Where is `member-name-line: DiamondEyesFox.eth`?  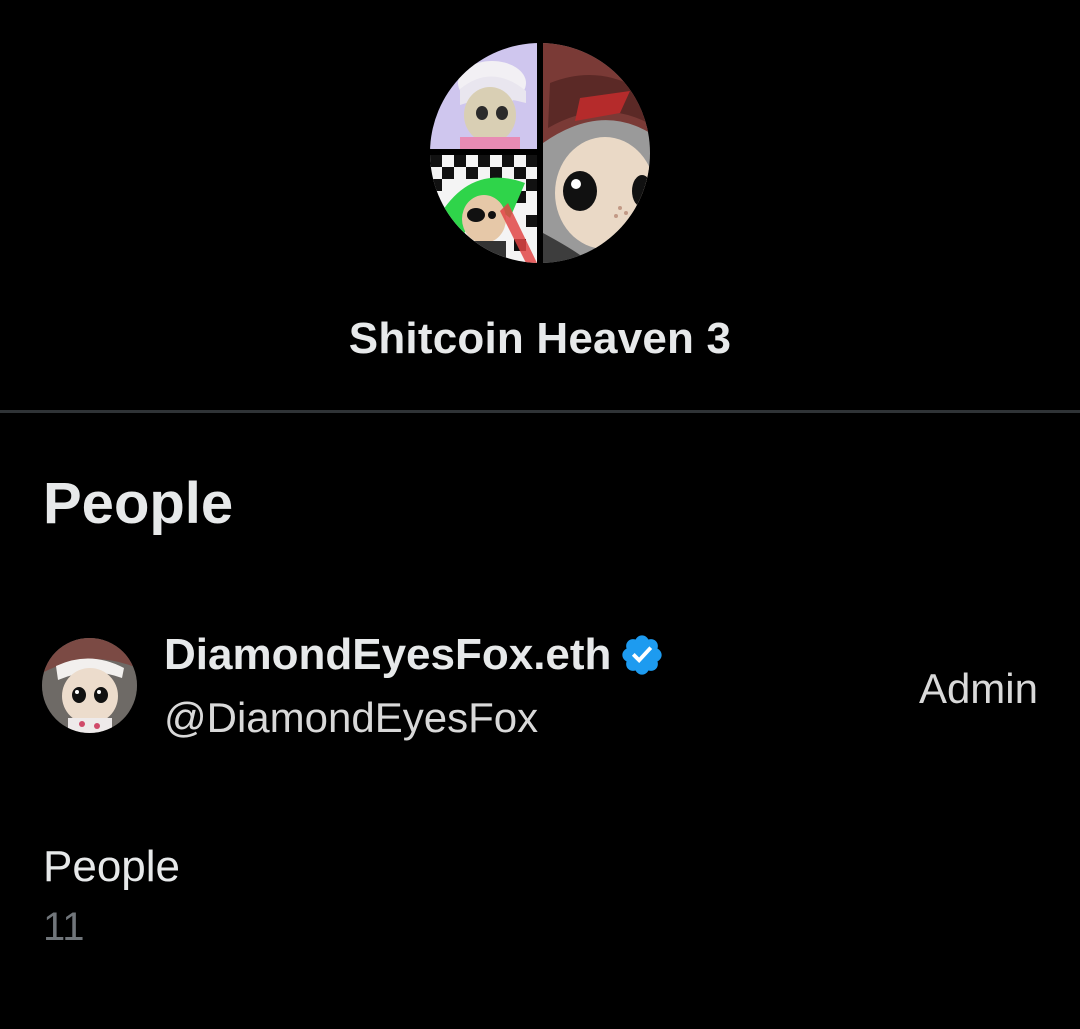
member-name-line: DiamondEyesFox.eth is located at coordinates (414, 655).